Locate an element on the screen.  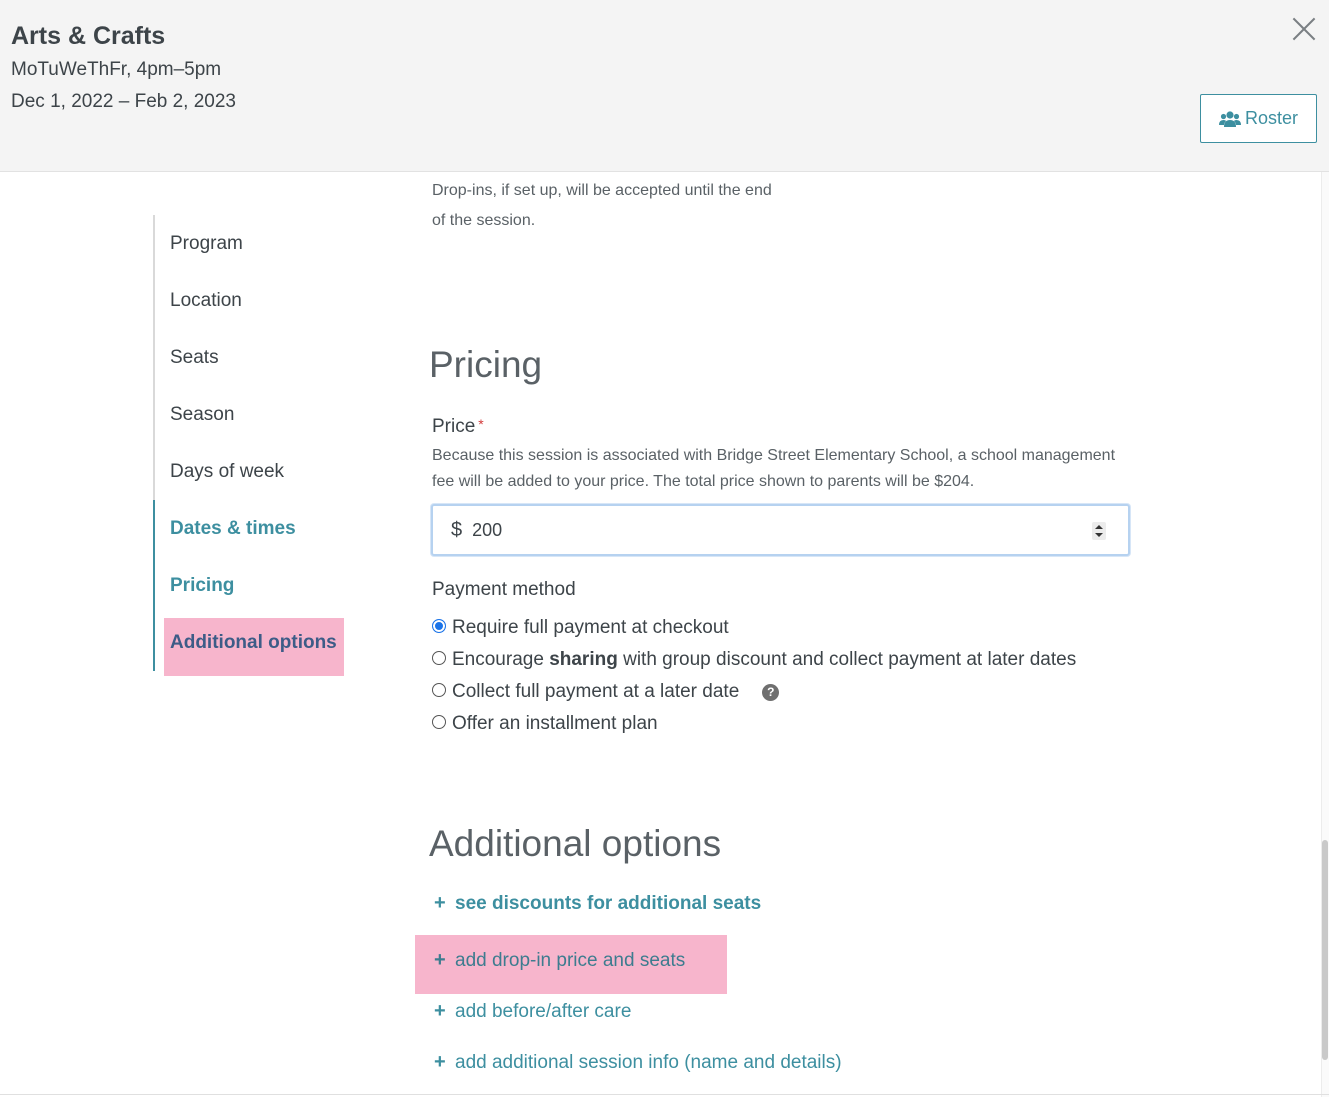
payment-option-label-prefix: Encourage is located at coordinates (501, 659).